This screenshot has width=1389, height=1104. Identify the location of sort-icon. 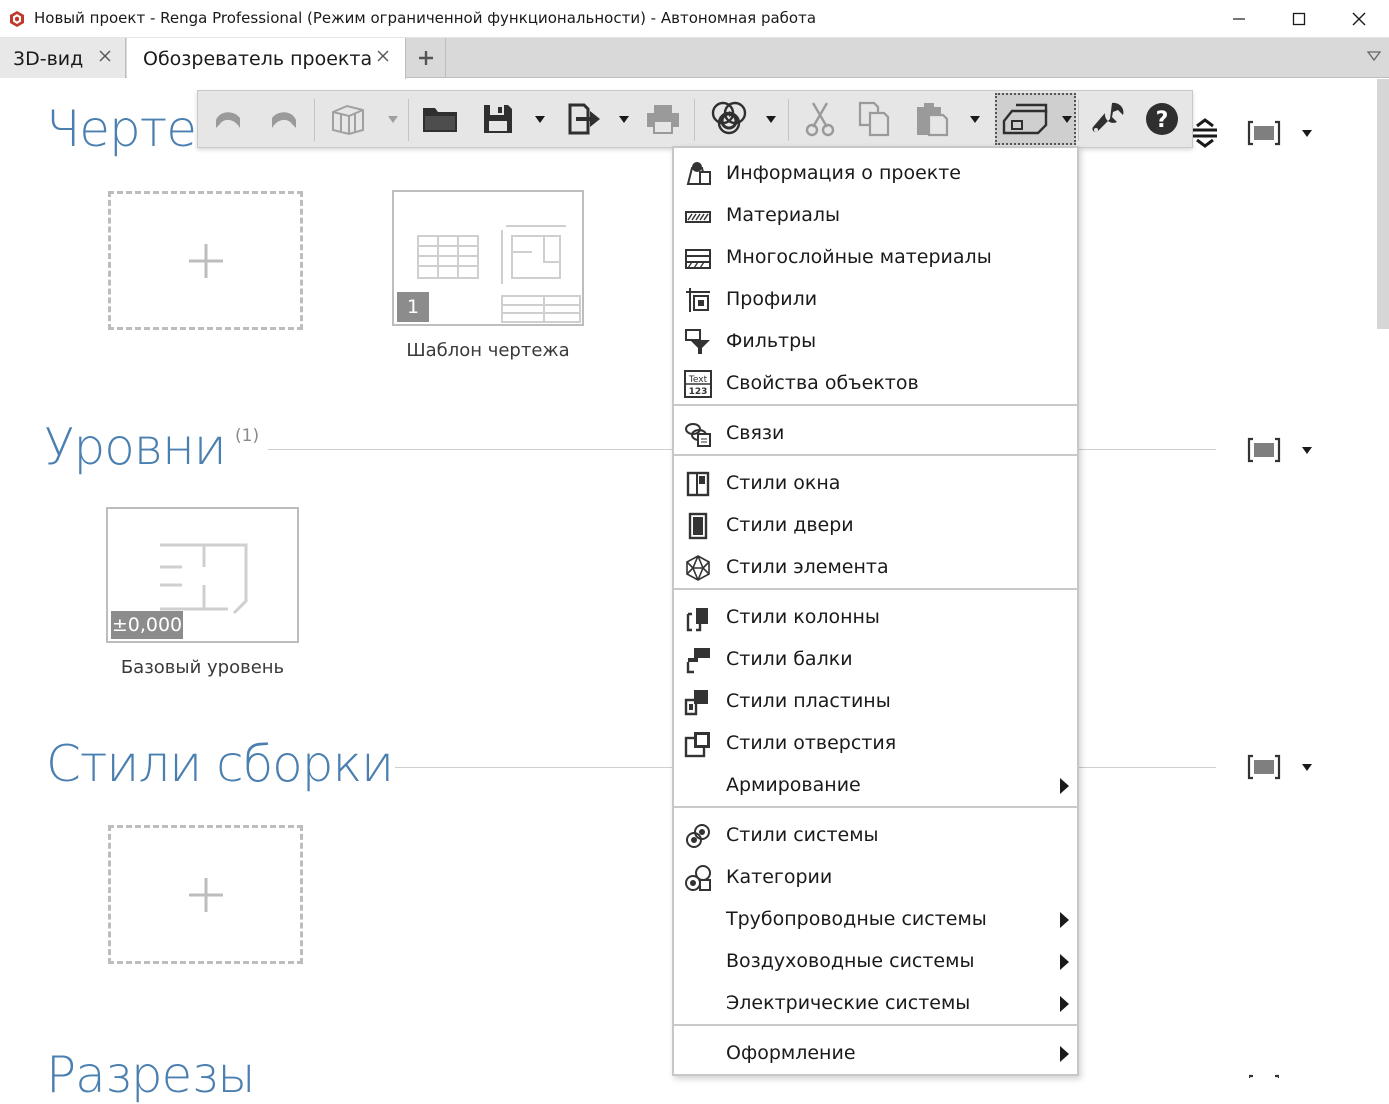
(1206, 134).